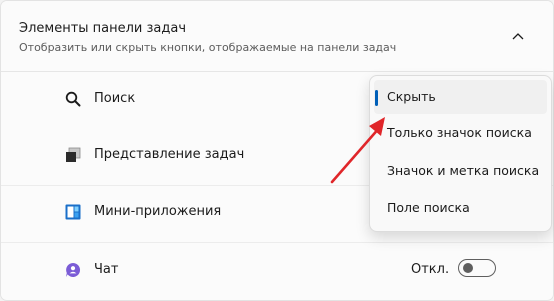  What do you see at coordinates (477, 268) in the screenshot?
I see `chat-toggle` at bounding box center [477, 268].